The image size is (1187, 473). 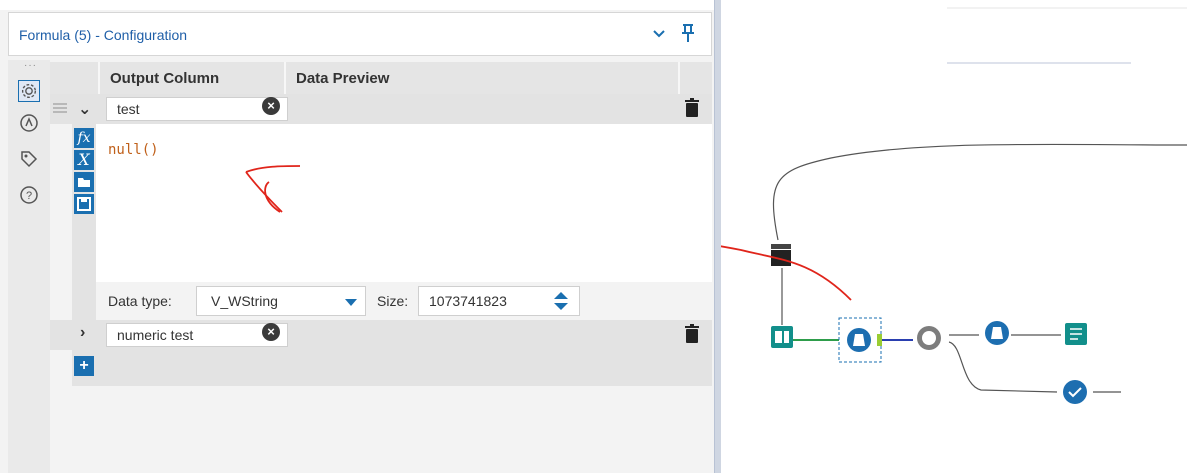 What do you see at coordinates (82, 333) in the screenshot?
I see `row-expand-chevron: ›` at bounding box center [82, 333].